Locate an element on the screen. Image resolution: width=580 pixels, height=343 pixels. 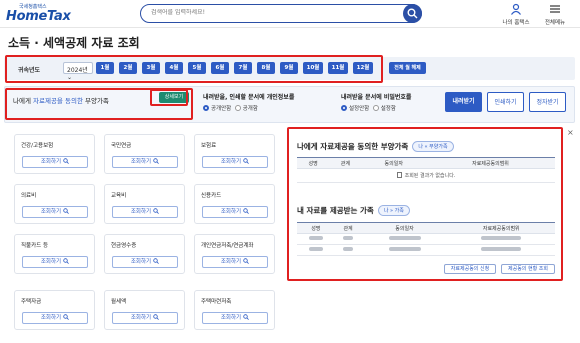
card-title: 교육비 is located at coordinates (119, 196).